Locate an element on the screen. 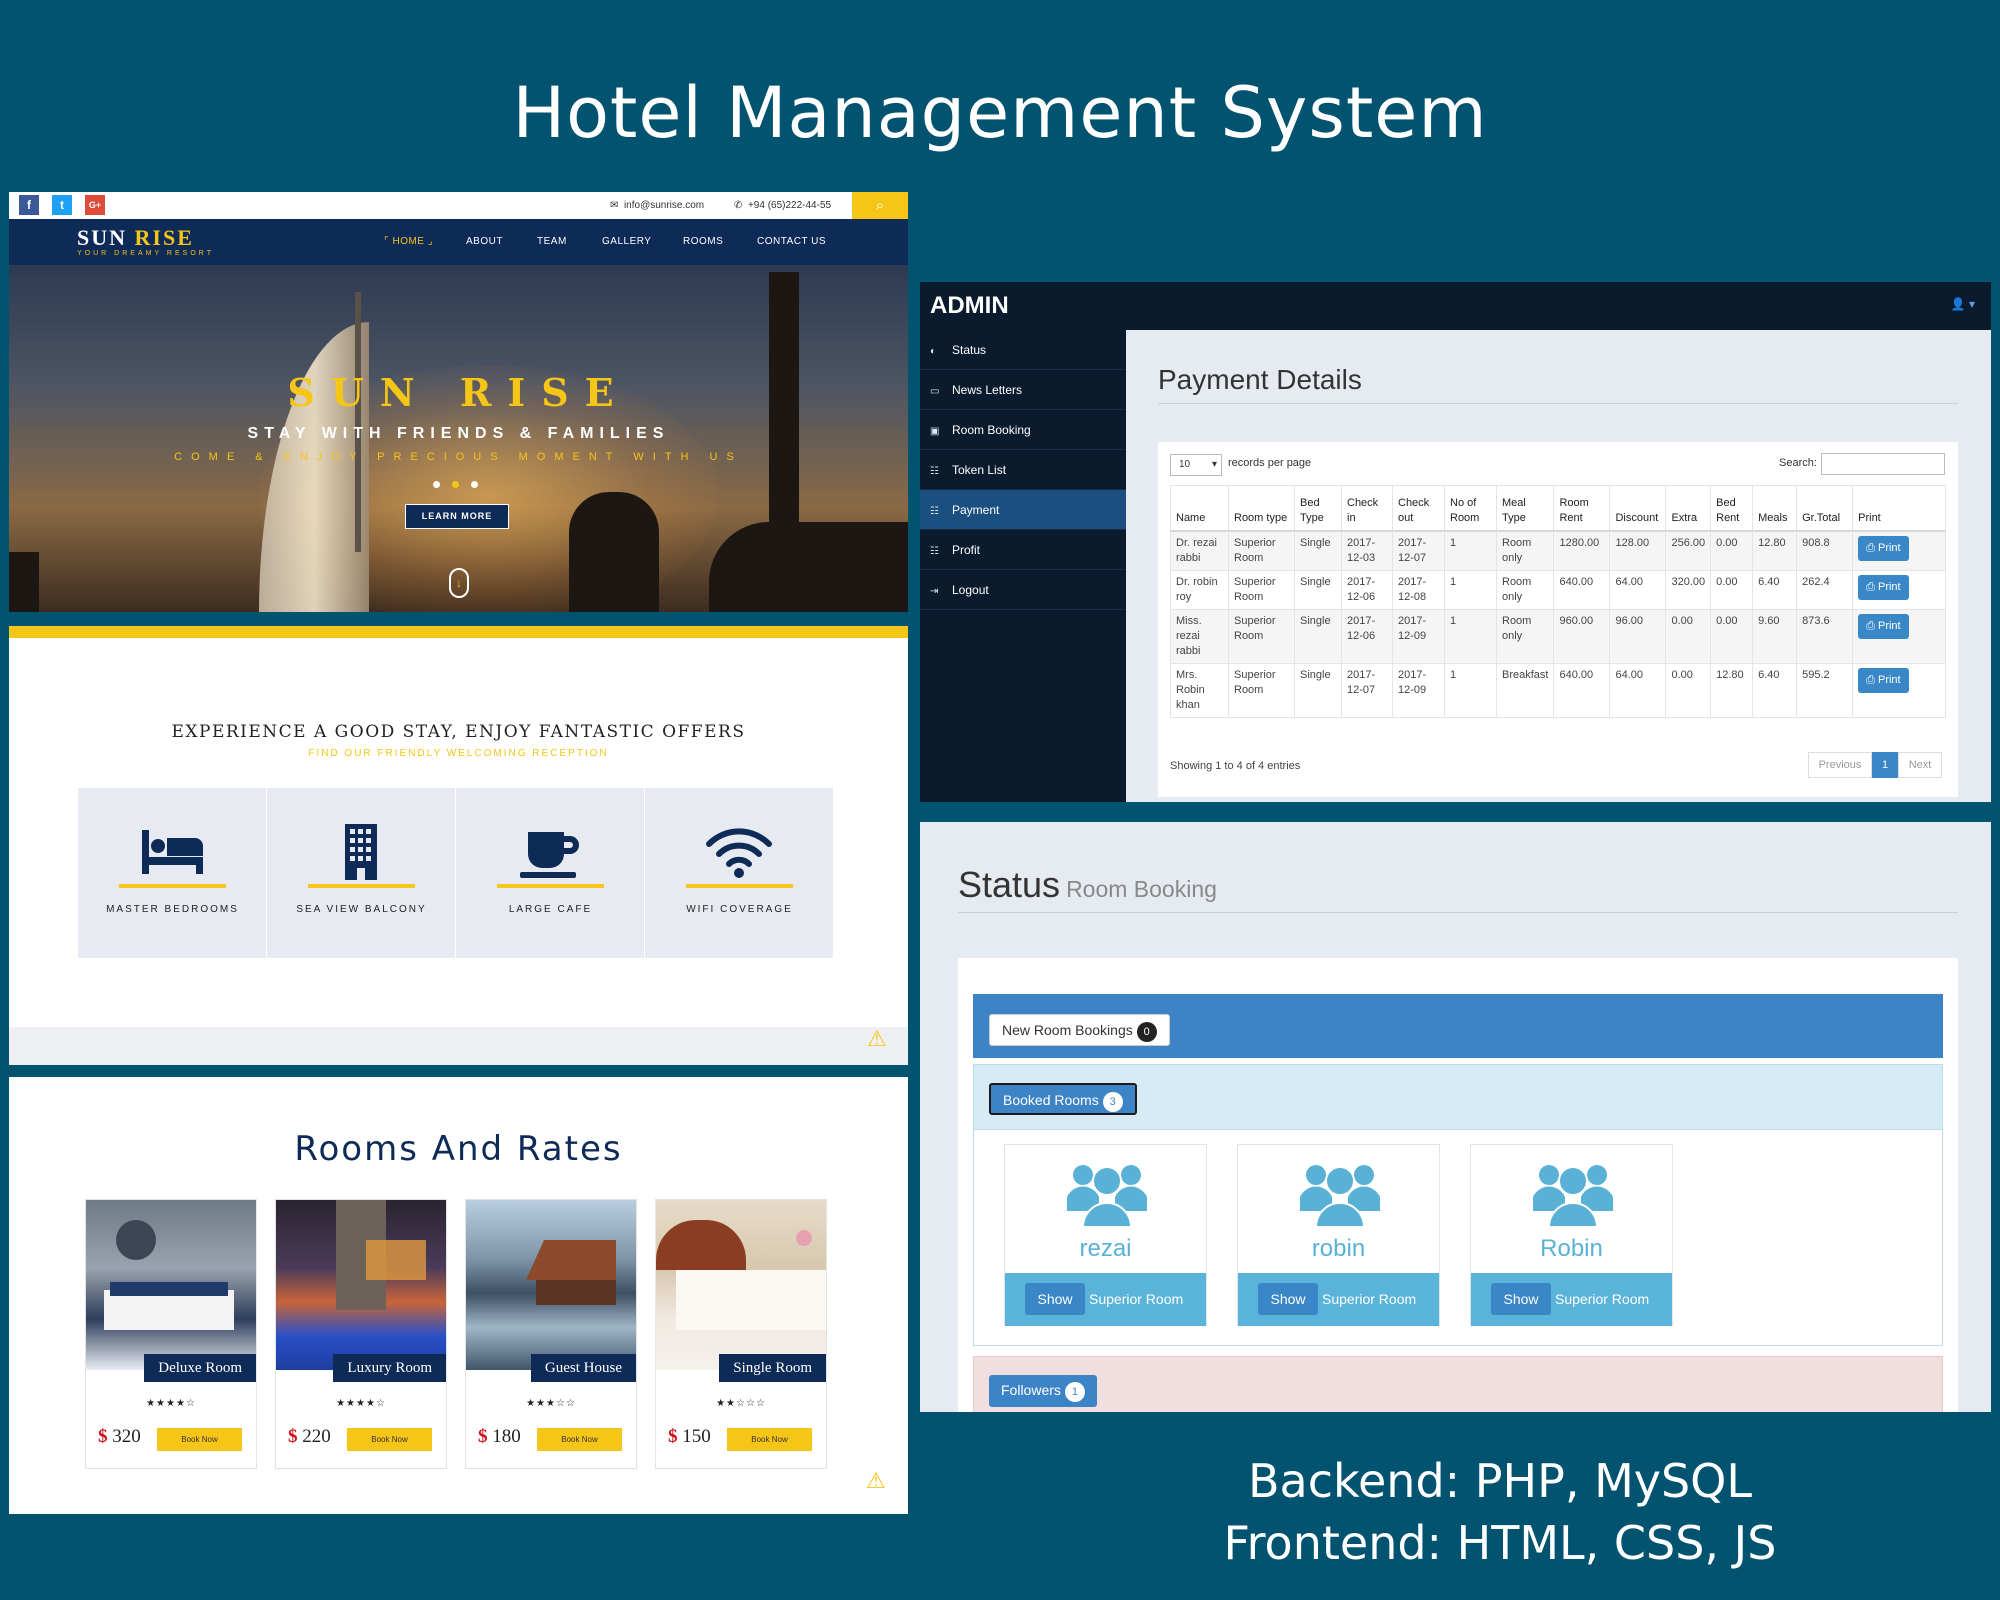  facebook-icon: f is located at coordinates (29, 205).